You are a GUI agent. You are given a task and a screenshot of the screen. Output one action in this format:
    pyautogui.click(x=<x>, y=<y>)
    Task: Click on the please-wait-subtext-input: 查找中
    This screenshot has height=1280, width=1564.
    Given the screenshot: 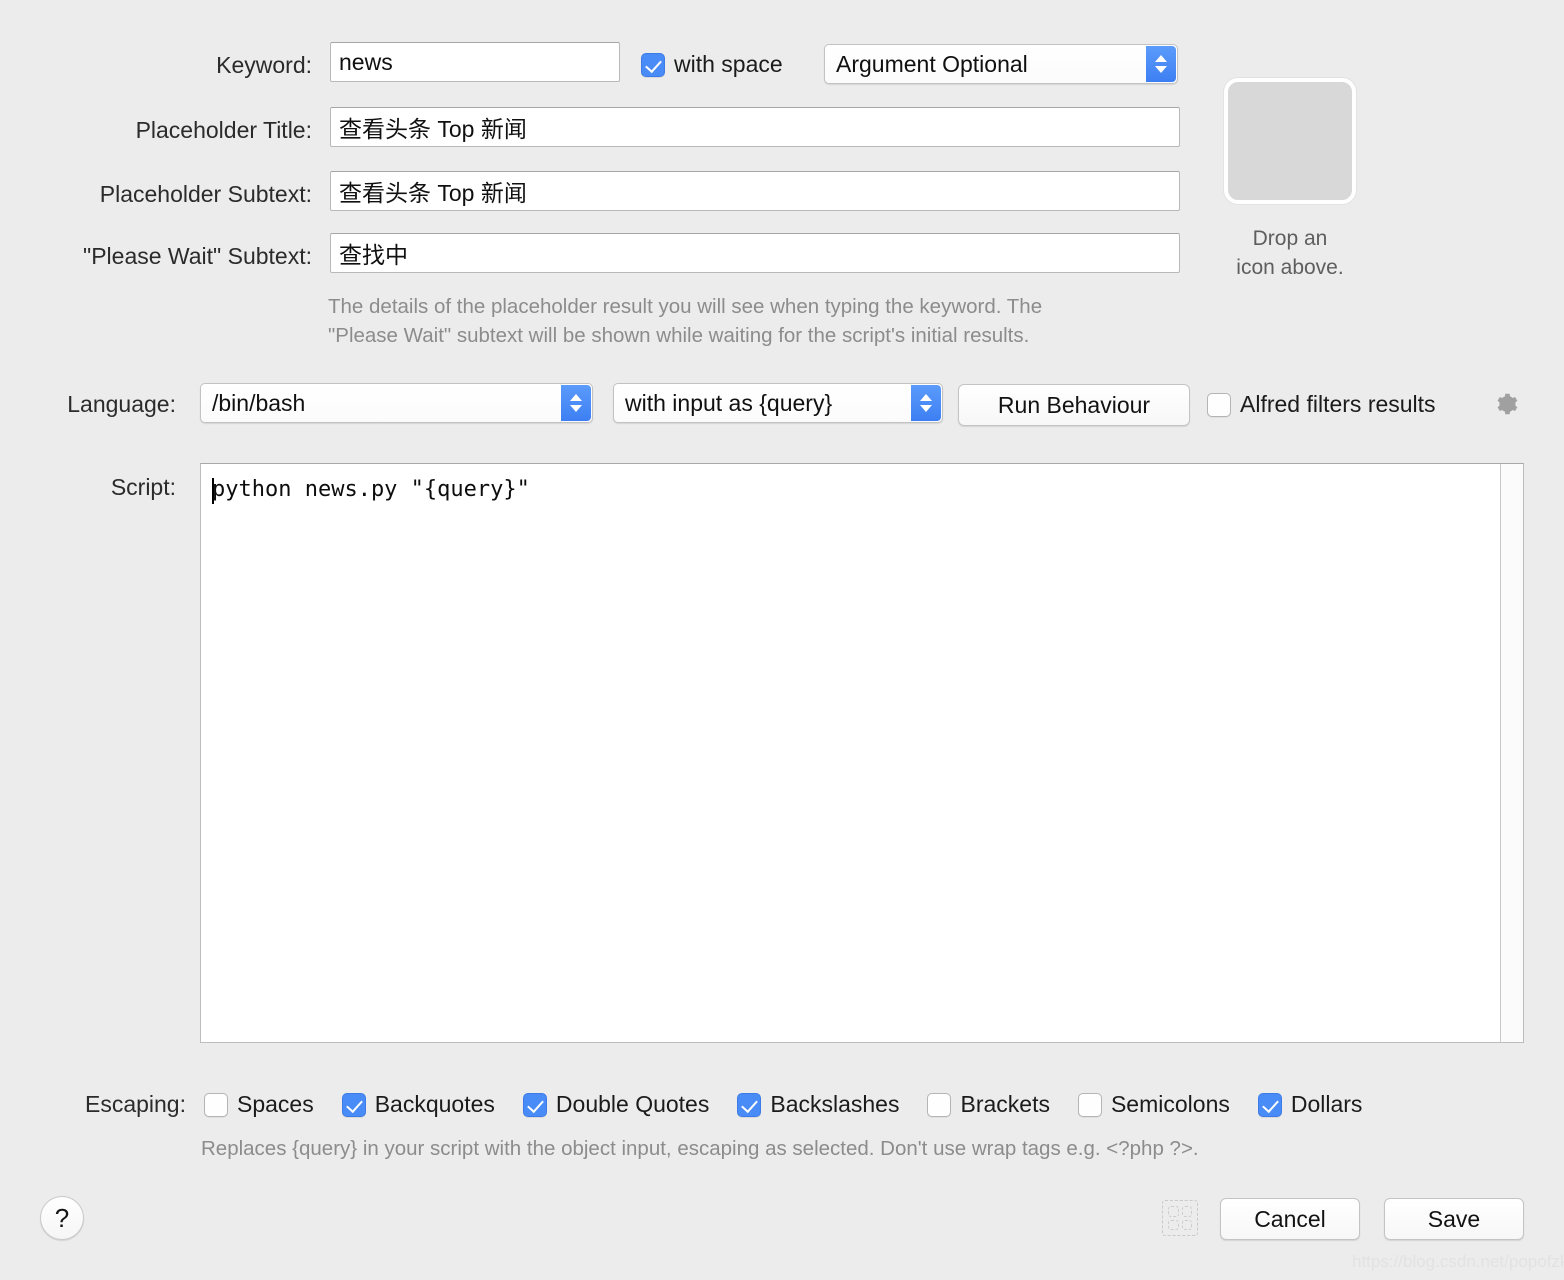 What is the action you would take?
    pyautogui.click(x=755, y=253)
    